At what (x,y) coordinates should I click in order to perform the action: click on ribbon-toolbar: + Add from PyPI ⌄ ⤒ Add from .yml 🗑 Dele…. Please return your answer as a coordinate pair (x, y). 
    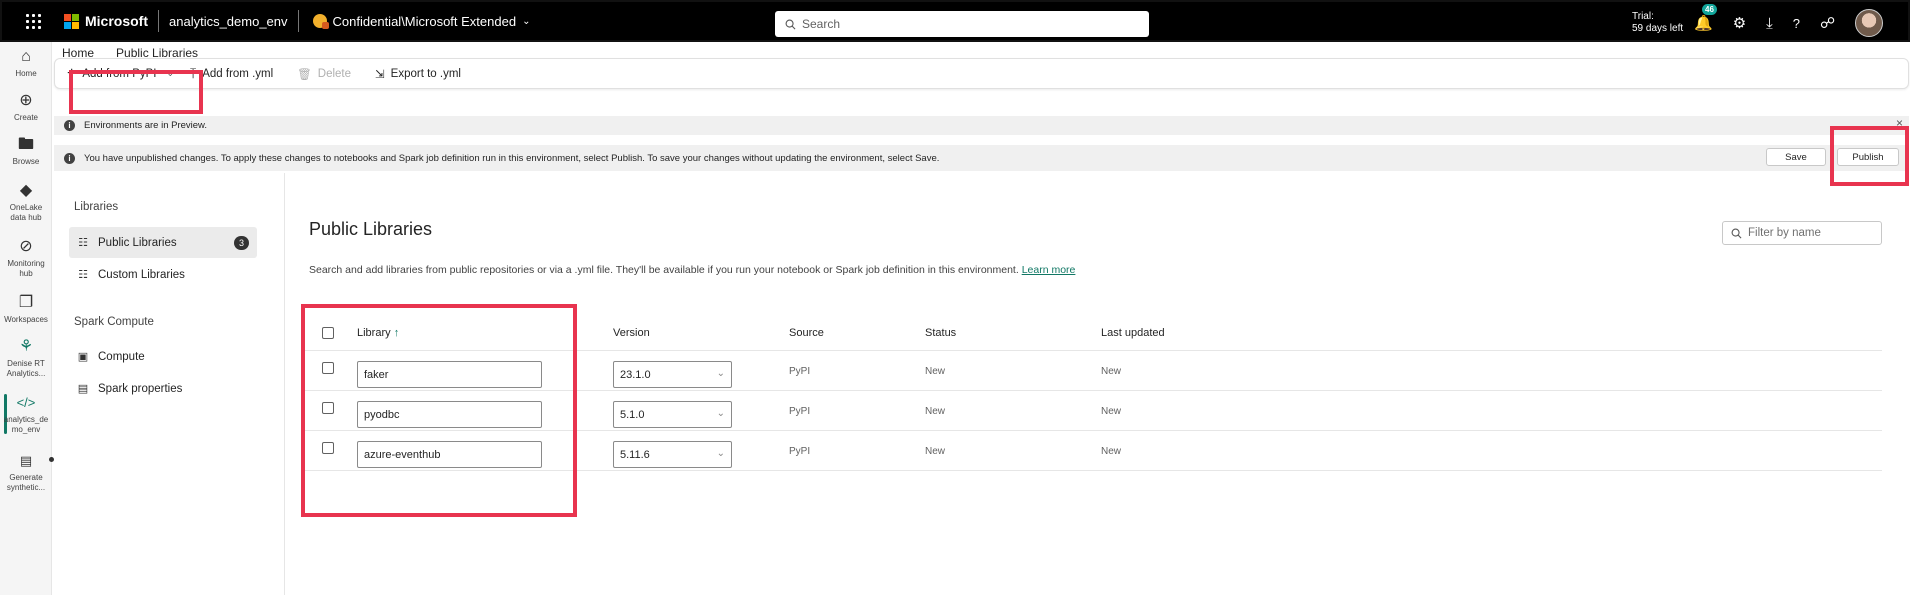
    Looking at the image, I should click on (981, 73).